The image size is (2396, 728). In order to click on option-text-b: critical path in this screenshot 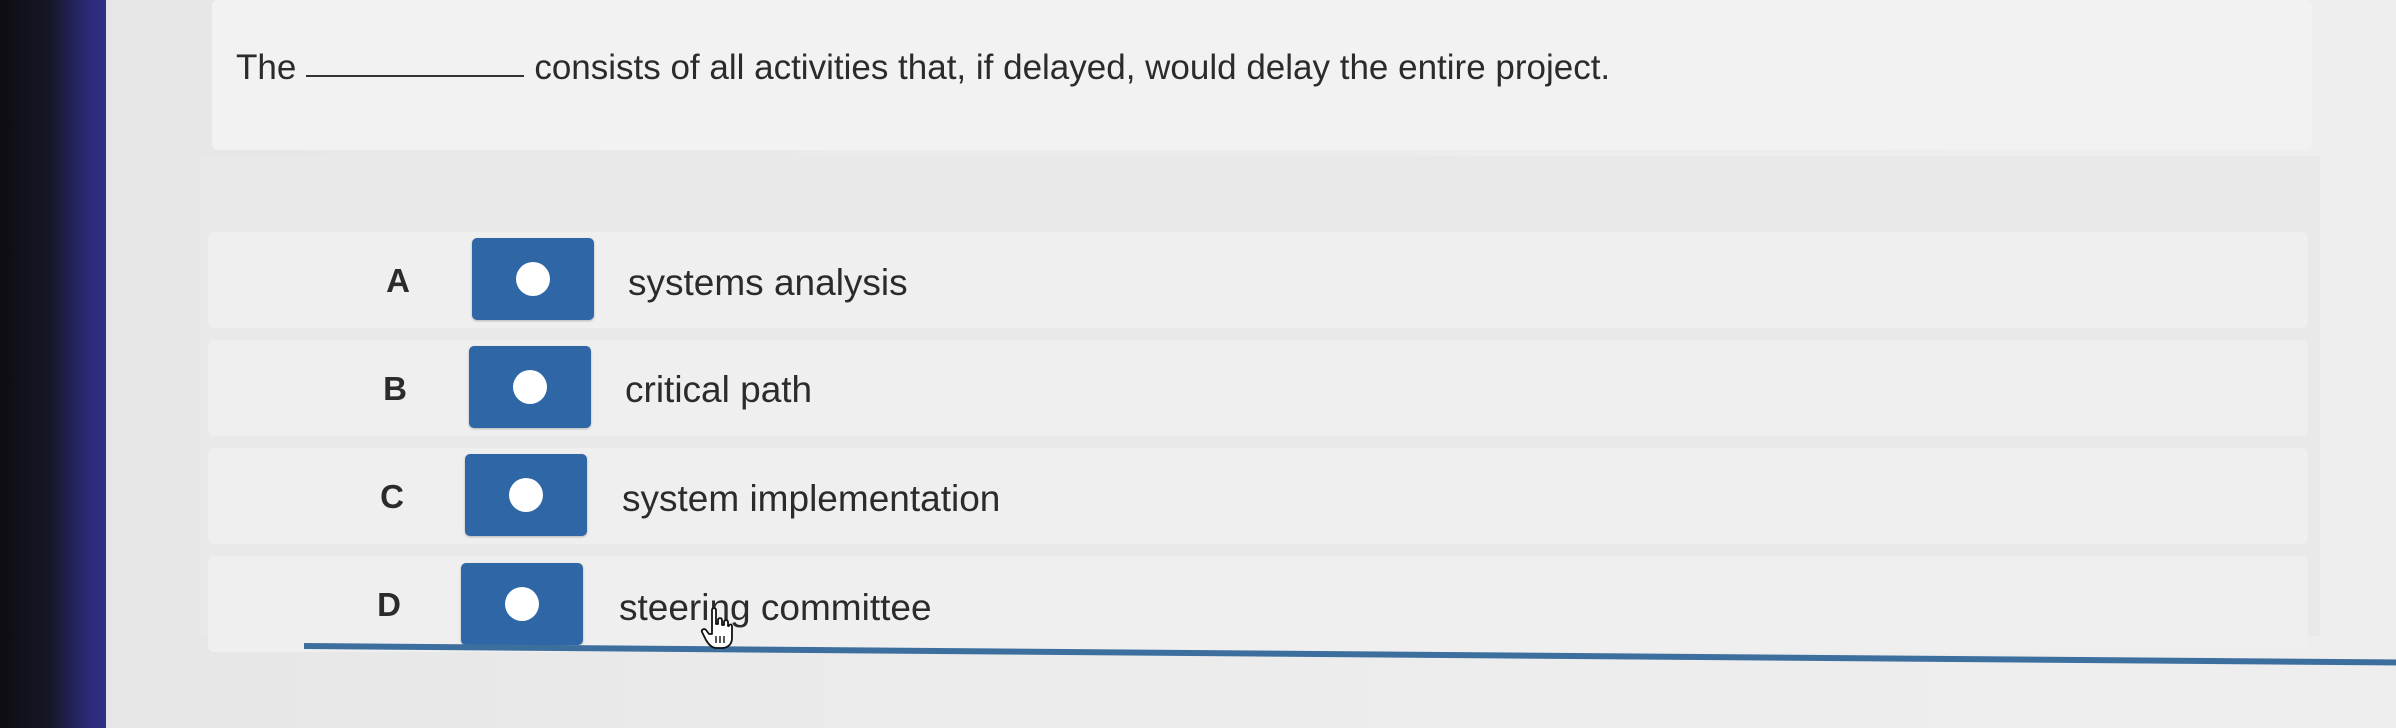, I will do `click(718, 390)`.